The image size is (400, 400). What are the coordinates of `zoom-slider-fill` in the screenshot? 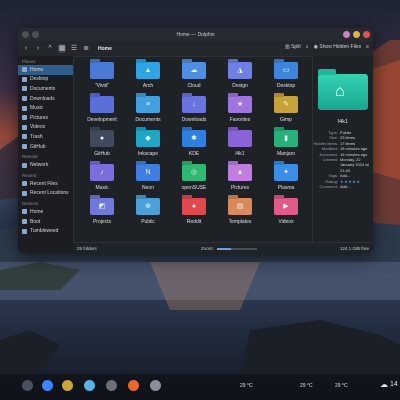 It's located at (223, 248).